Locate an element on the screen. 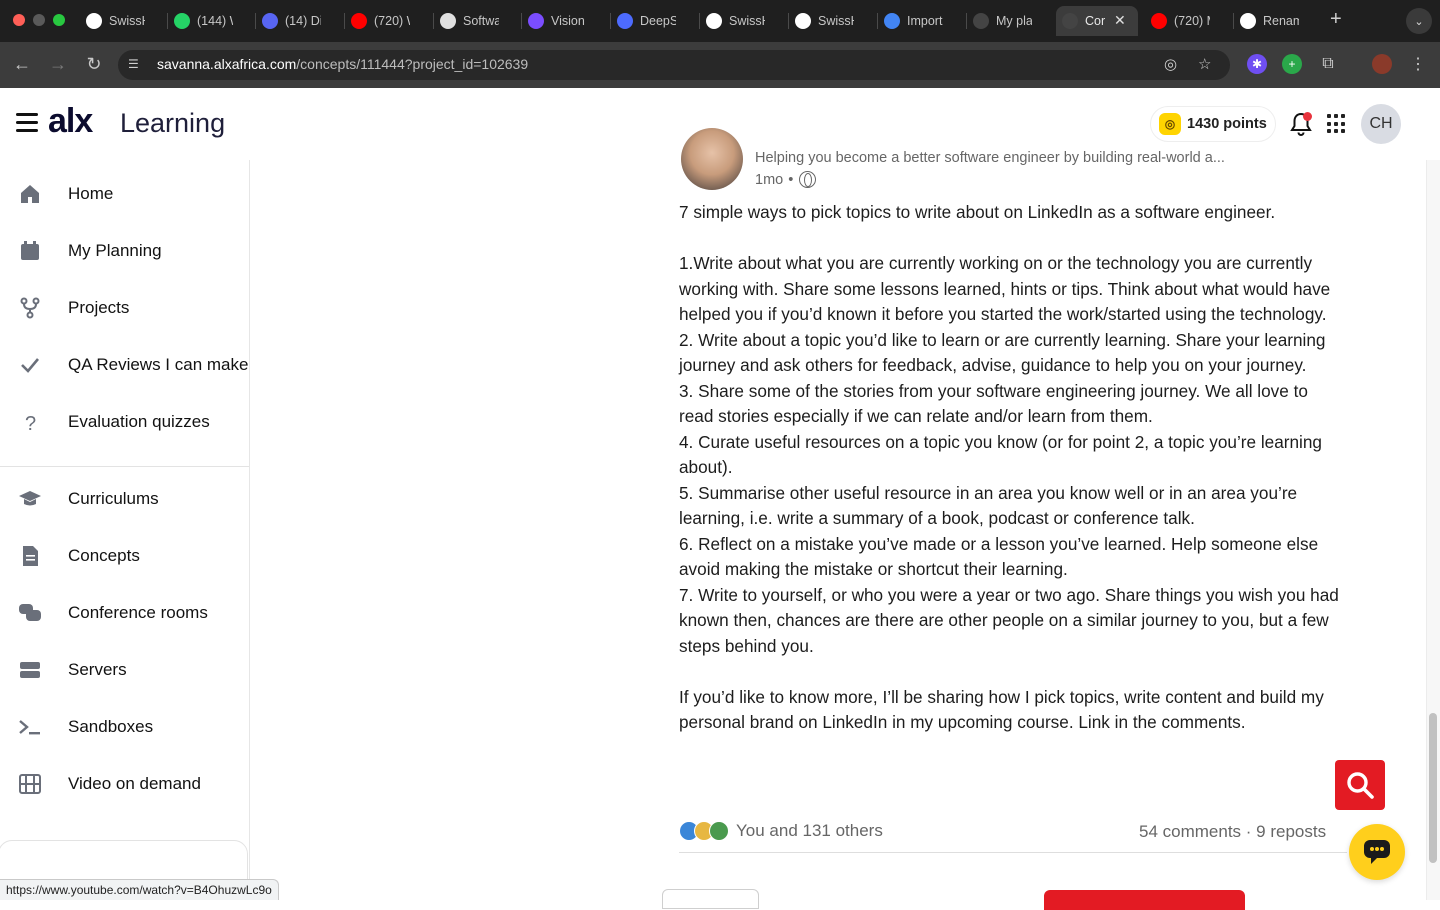  sidebar-item-label: My Planning is located at coordinates (115, 250).